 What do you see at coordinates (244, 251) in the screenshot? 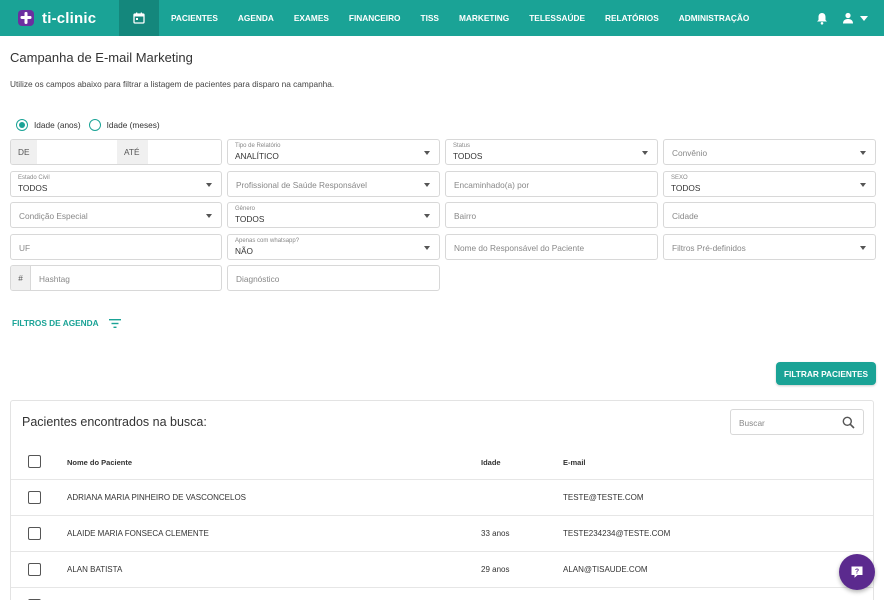
I see `field-value: NÃO` at bounding box center [244, 251].